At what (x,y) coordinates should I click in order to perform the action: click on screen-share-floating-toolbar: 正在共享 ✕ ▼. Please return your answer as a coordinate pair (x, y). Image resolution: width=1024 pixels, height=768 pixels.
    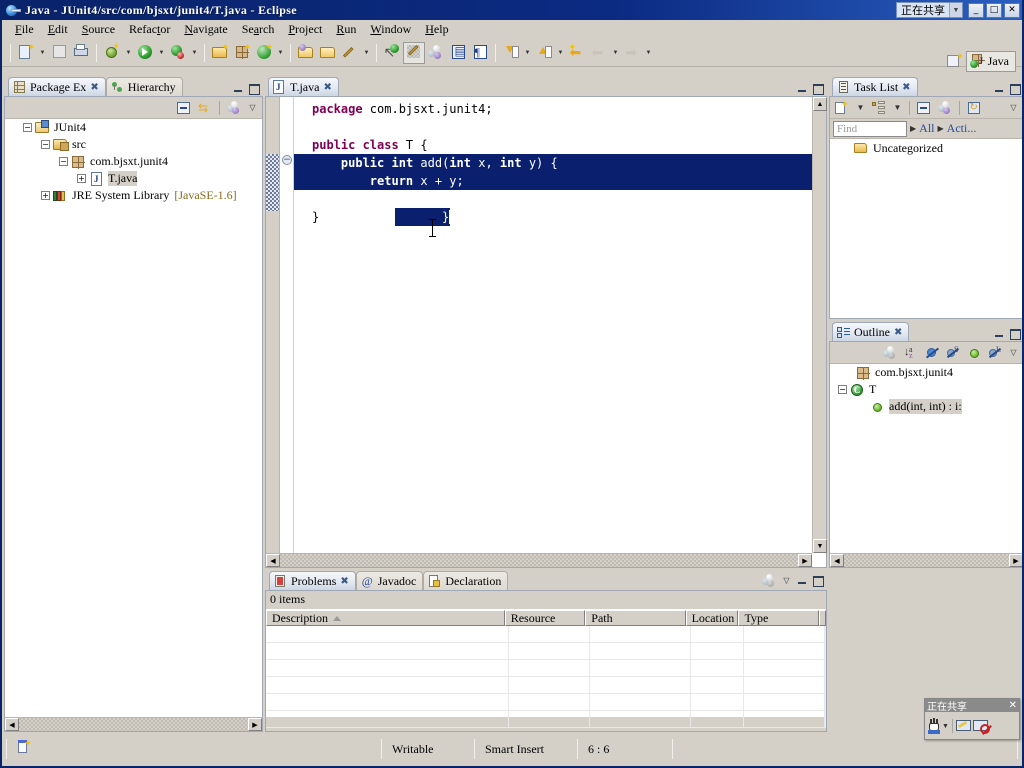
    Looking at the image, I should click on (972, 719).